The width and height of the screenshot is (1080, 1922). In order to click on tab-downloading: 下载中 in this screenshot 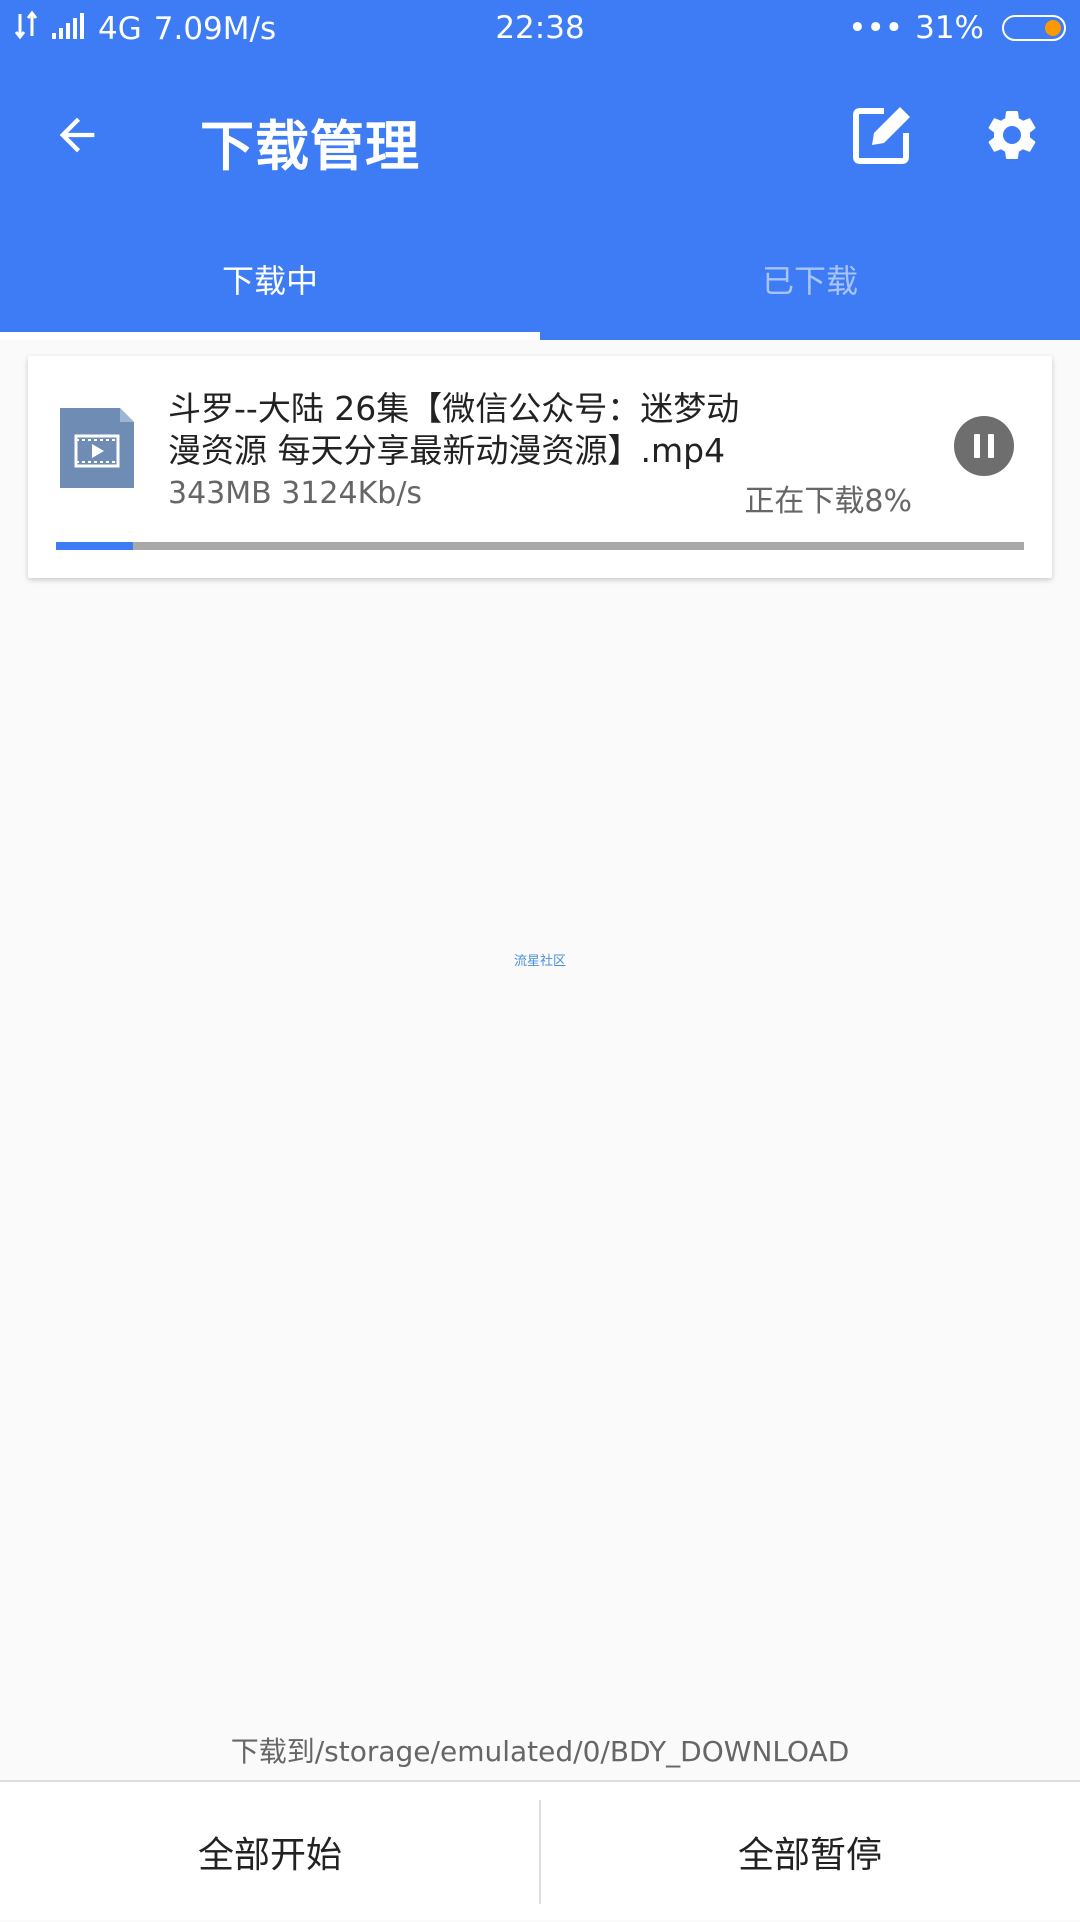, I will do `click(270, 290)`.